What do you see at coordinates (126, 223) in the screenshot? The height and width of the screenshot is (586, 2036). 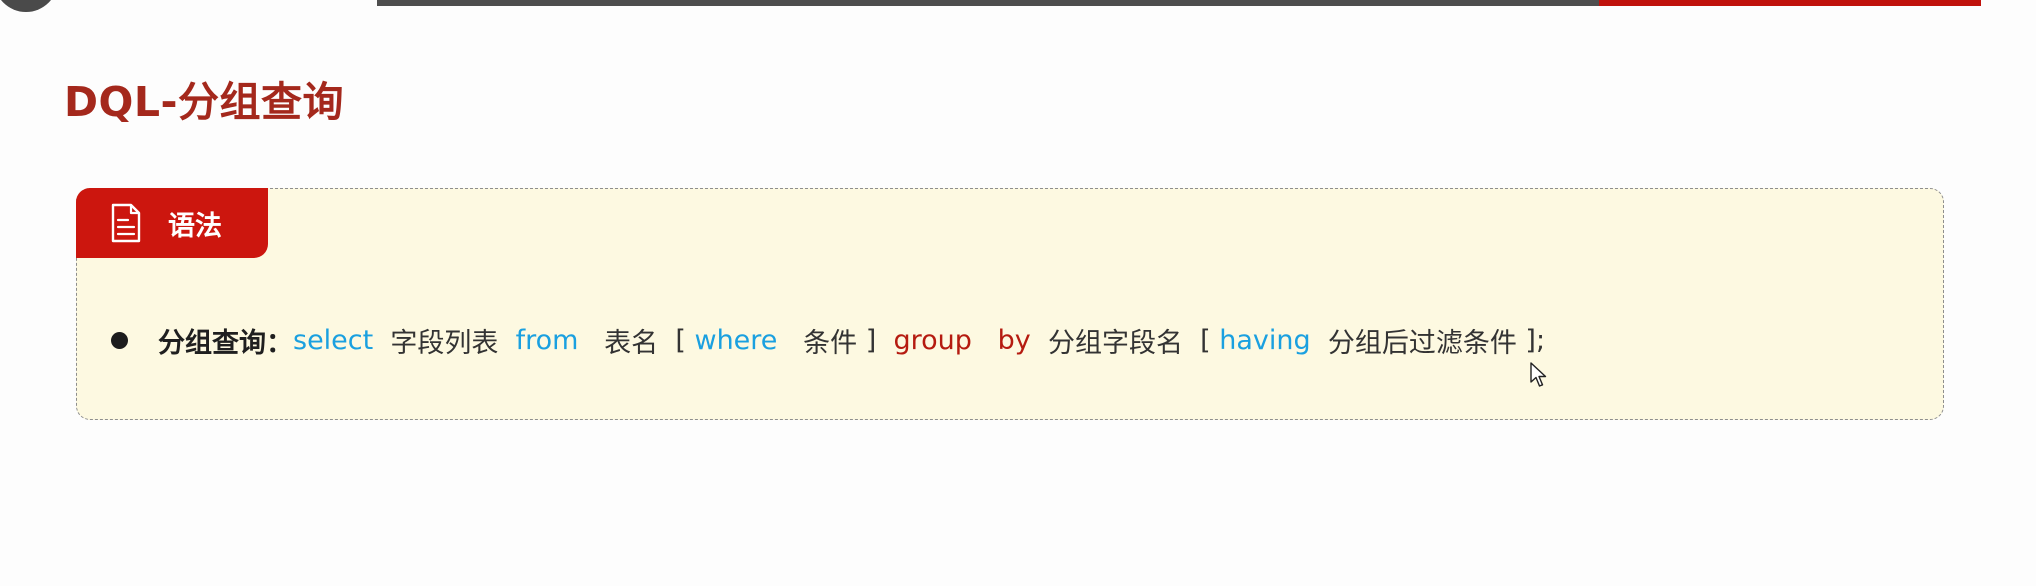 I see `document-icon` at bounding box center [126, 223].